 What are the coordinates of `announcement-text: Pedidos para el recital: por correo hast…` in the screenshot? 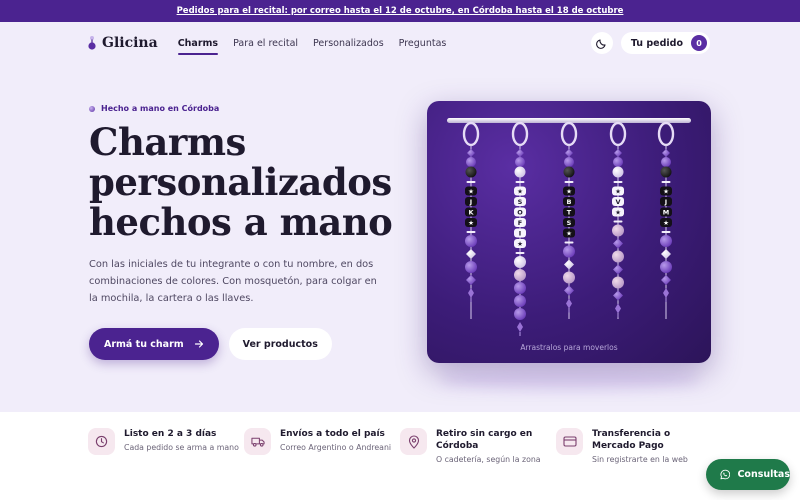 It's located at (400, 11).